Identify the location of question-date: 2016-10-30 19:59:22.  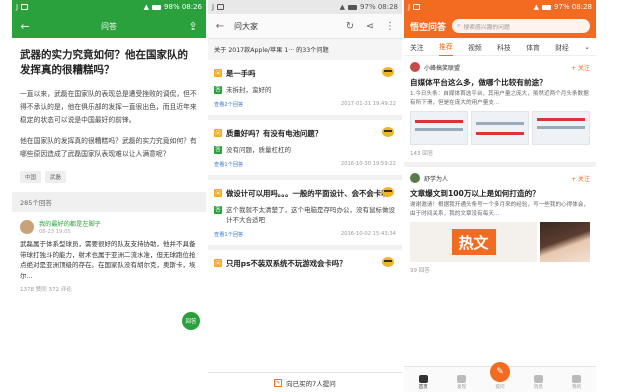
(368, 164).